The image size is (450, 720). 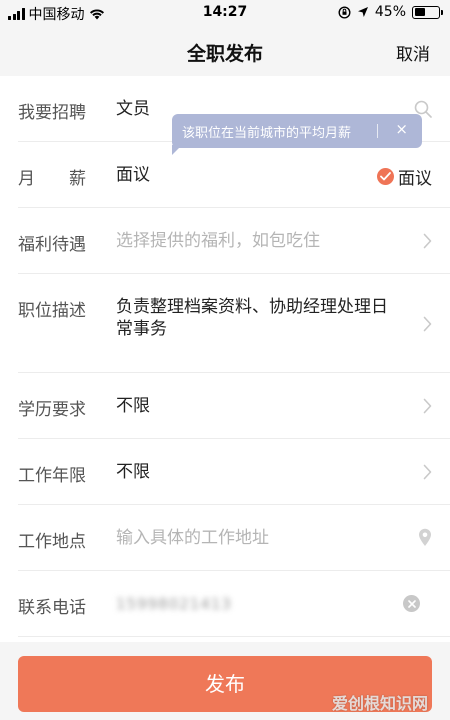 I want to click on salary-label: 月 薪, so click(x=52, y=179).